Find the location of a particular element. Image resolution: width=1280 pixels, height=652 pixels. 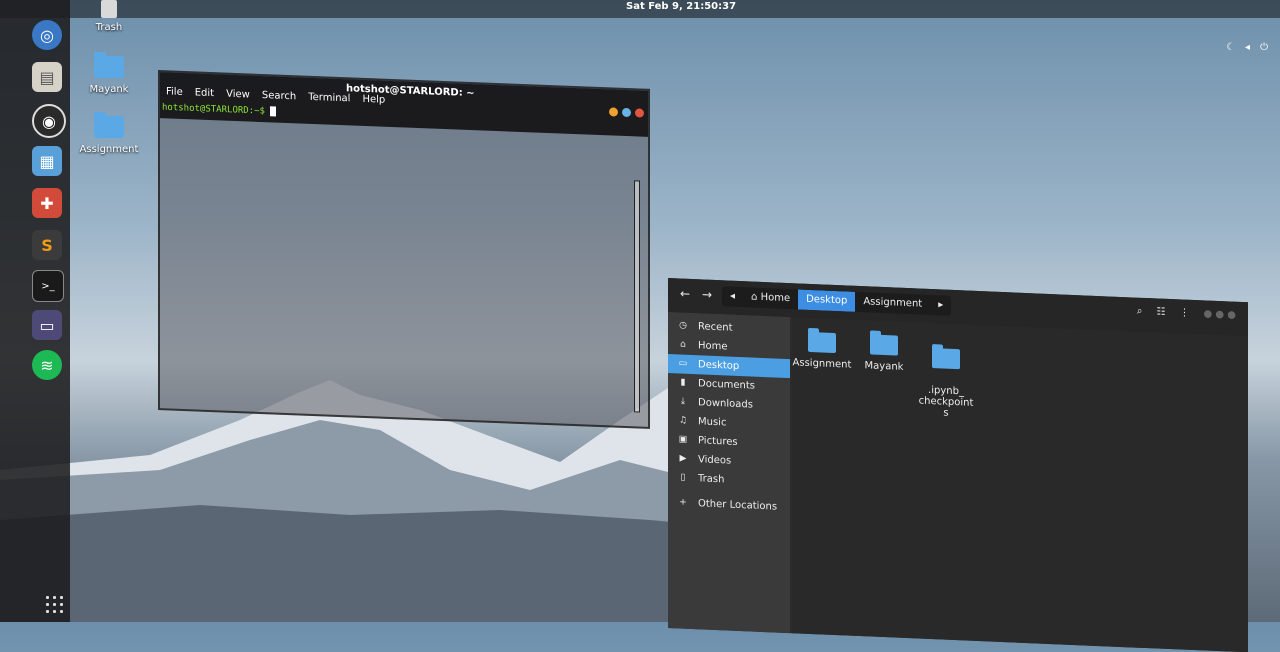

desktop-folder-mayank: Mayank is located at coordinates (109, 73).